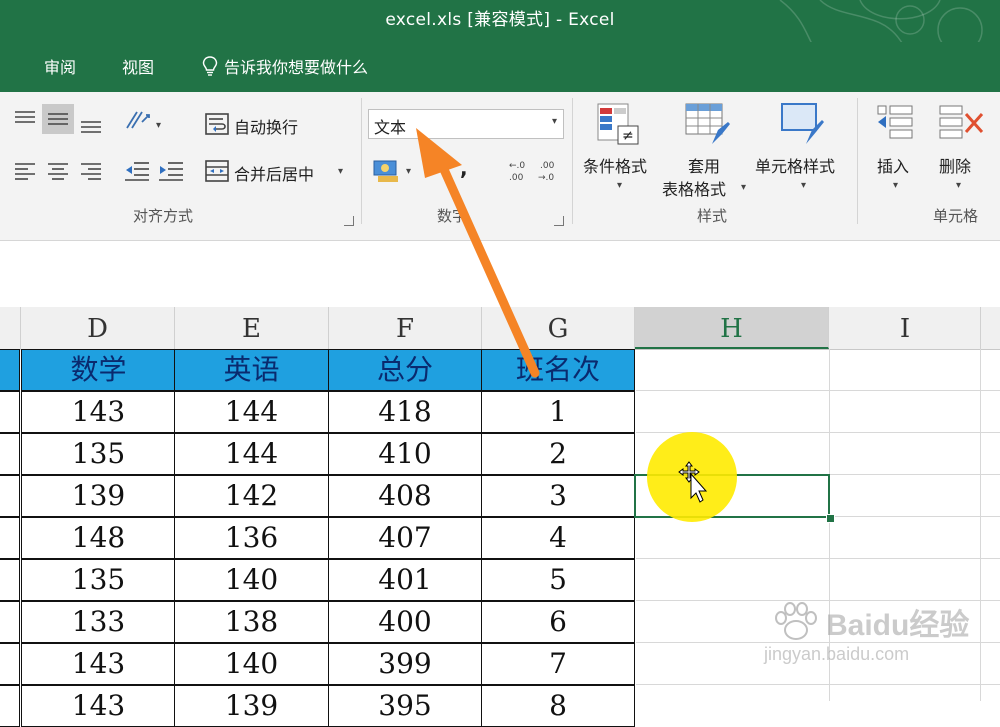  What do you see at coordinates (893, 165) in the screenshot?
I see `insert-button: 插入` at bounding box center [893, 165].